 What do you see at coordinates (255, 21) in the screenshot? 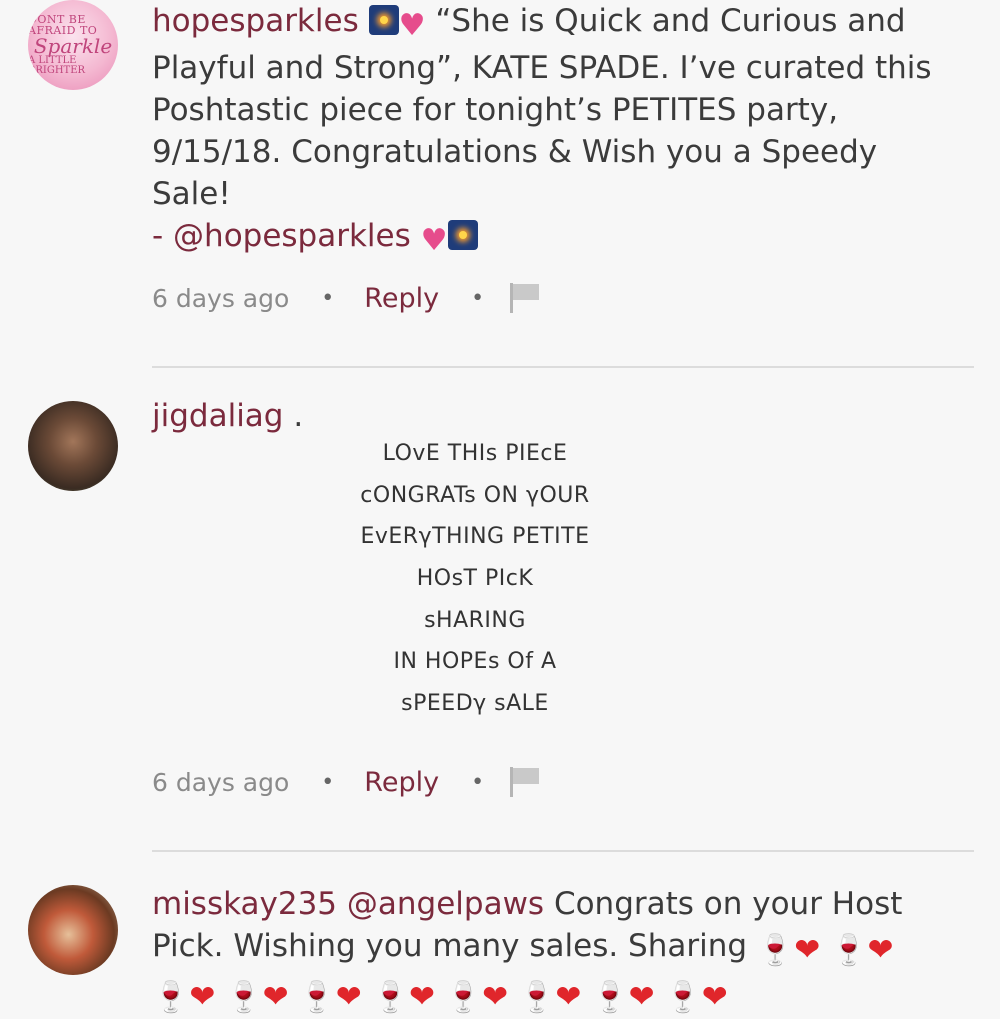
I see `comment-username: hopesparkles` at bounding box center [255, 21].